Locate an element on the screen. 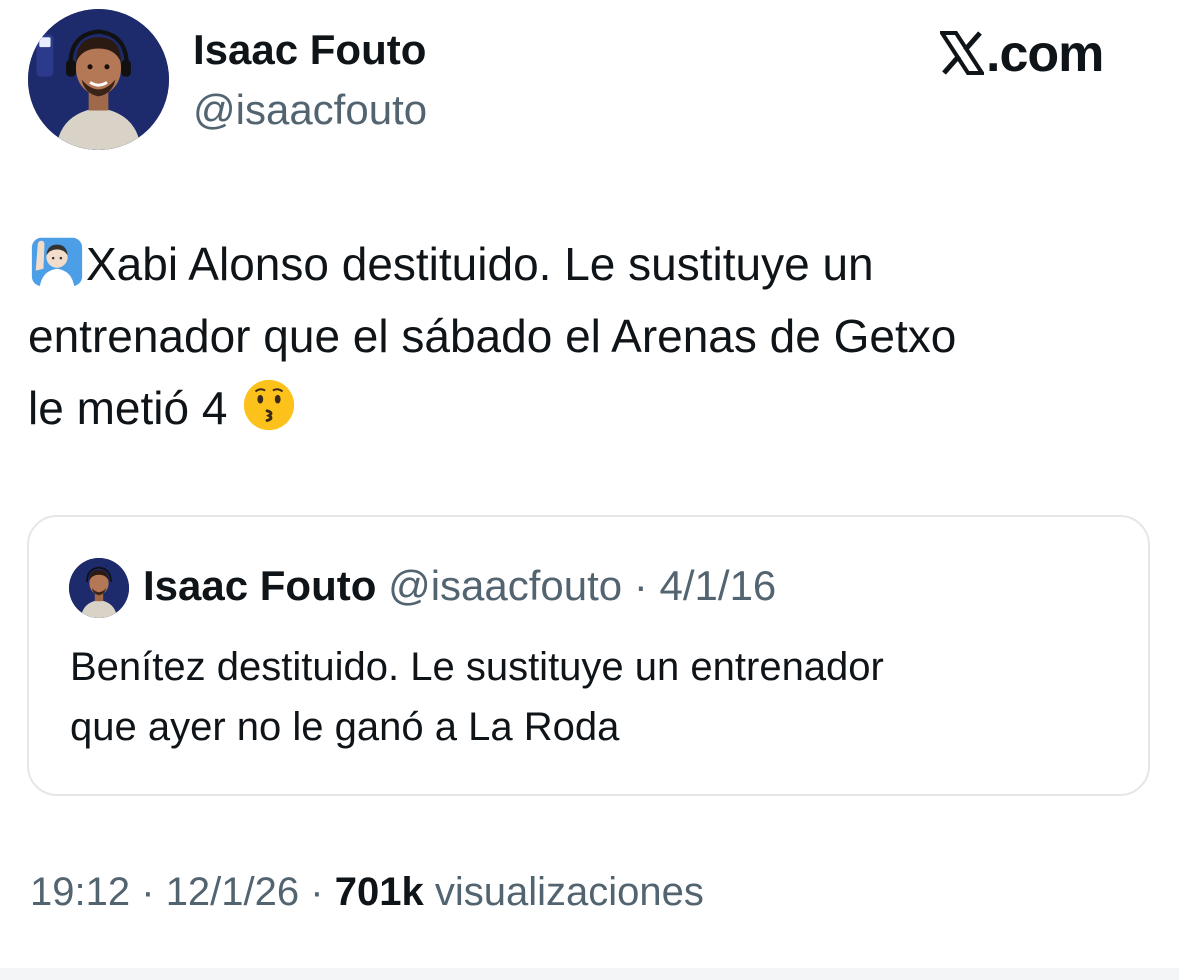 This screenshot has width=1179, height=980. tweet-text-line: Xabi Alonso destituido. Le sustituye un is located at coordinates (588, 264).